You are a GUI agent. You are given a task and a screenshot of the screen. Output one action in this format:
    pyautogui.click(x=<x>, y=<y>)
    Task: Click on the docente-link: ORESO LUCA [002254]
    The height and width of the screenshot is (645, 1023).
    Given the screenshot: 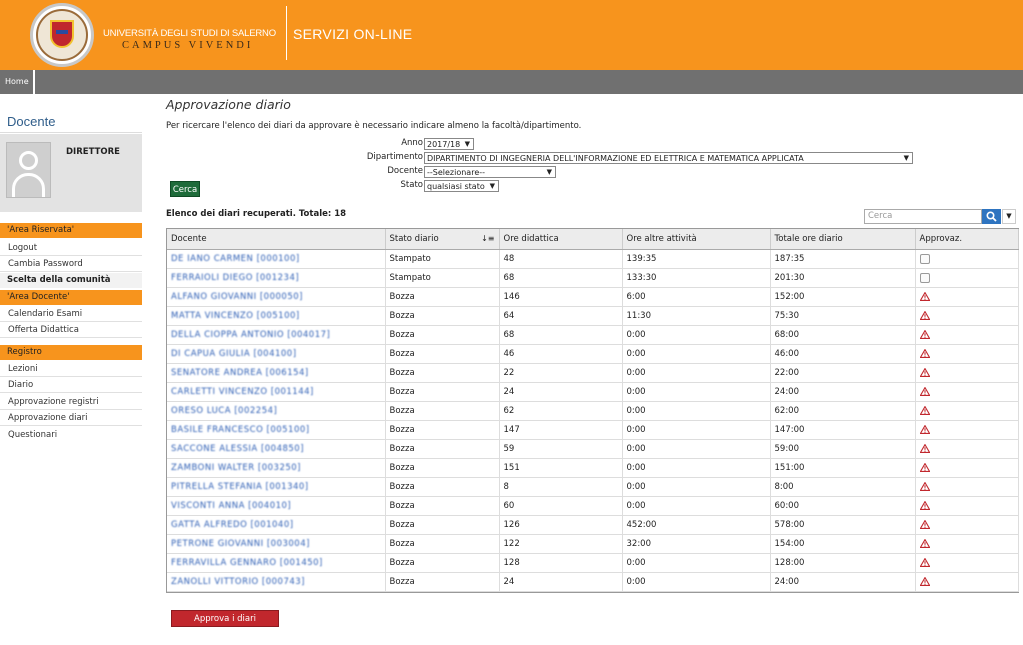 What is the action you would take?
    pyautogui.click(x=224, y=411)
    